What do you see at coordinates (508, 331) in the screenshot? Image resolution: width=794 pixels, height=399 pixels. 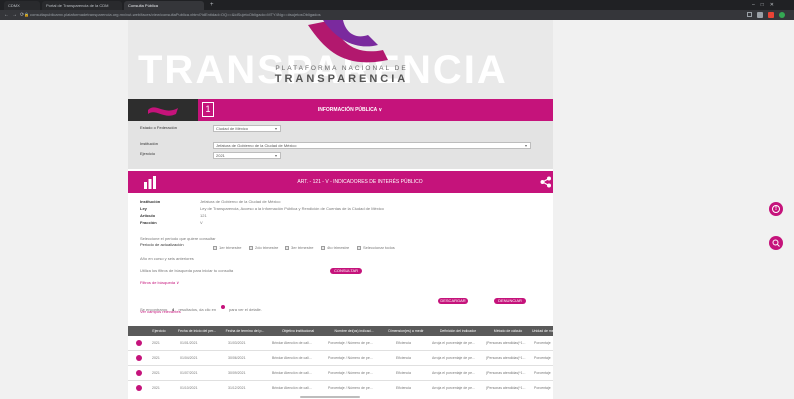 I see `col-header: Método de cálculo` at bounding box center [508, 331].